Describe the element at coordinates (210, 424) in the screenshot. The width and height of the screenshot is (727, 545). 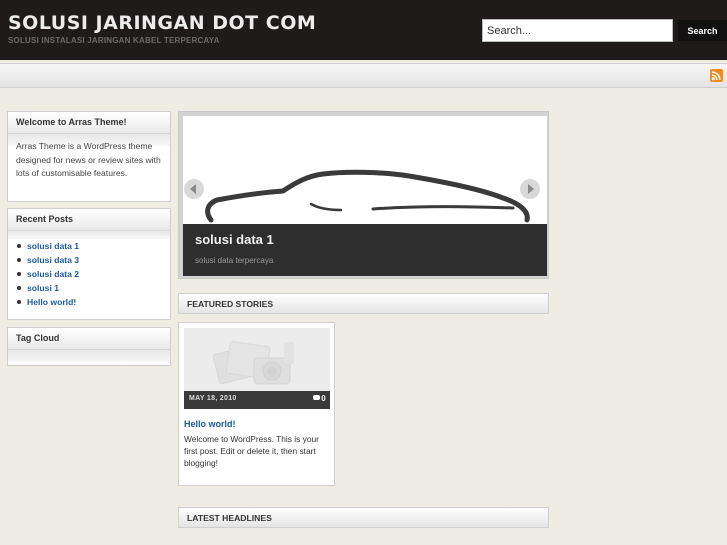
I see `post-title: Hello world!` at that location.